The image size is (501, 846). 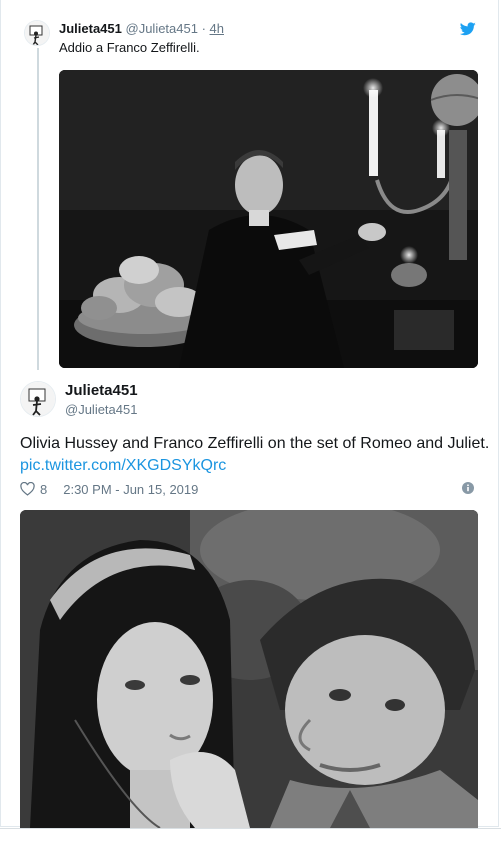 I want to click on bottom-divider, so click(x=250, y=828).